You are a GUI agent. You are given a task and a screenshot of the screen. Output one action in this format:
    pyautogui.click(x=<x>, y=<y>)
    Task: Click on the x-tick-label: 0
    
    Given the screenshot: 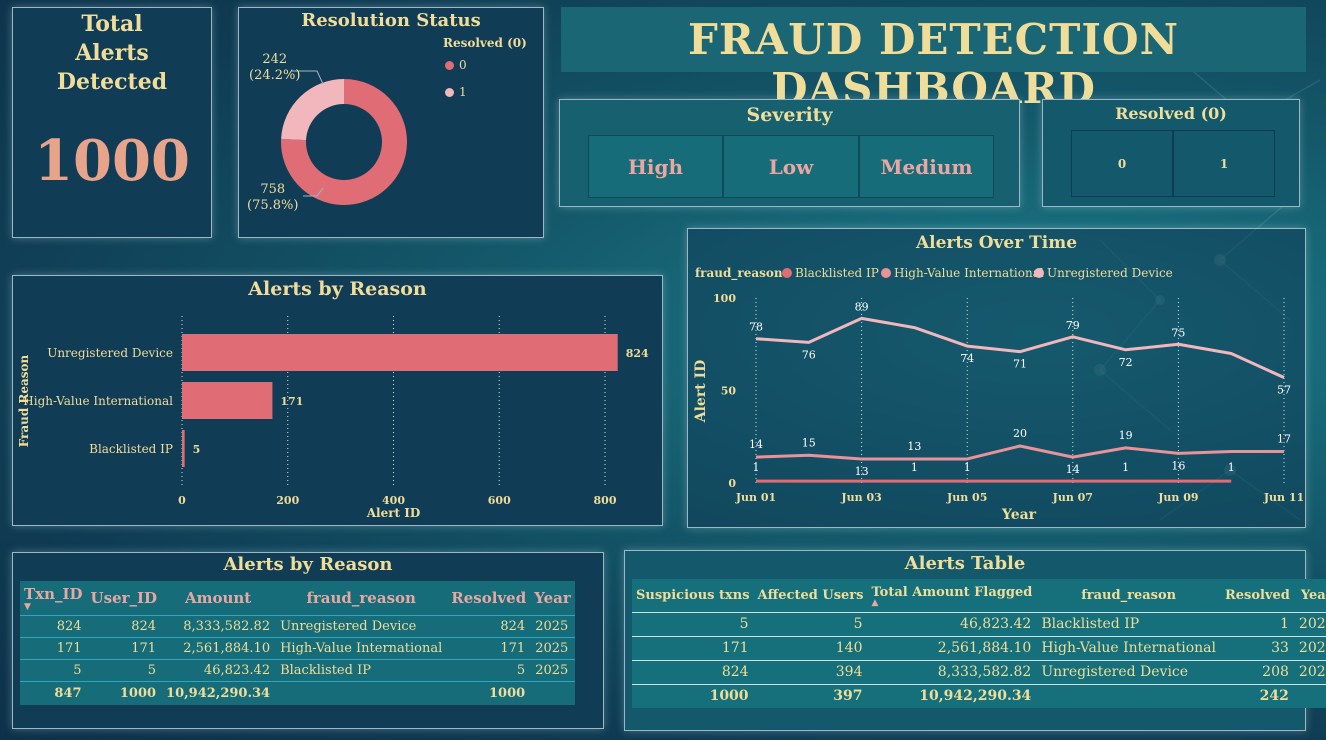 What is the action you would take?
    pyautogui.click(x=182, y=500)
    